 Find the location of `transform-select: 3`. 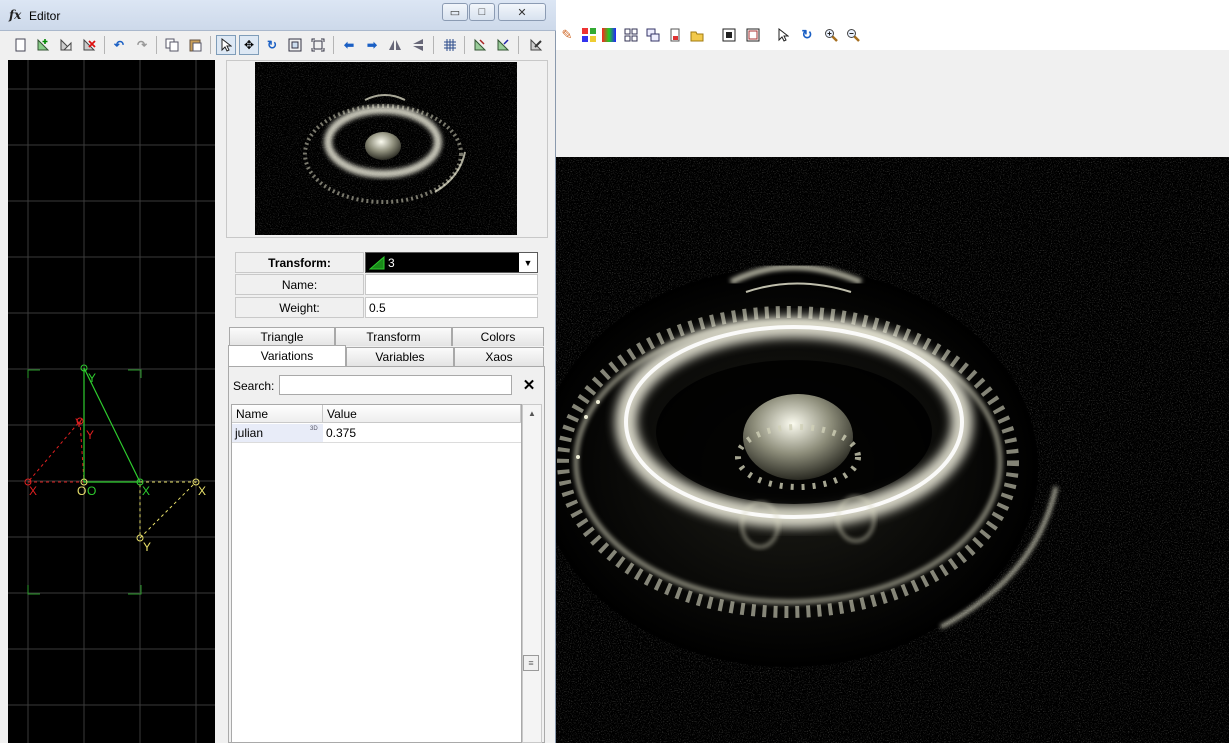

transform-select: 3 is located at coordinates (451, 262).